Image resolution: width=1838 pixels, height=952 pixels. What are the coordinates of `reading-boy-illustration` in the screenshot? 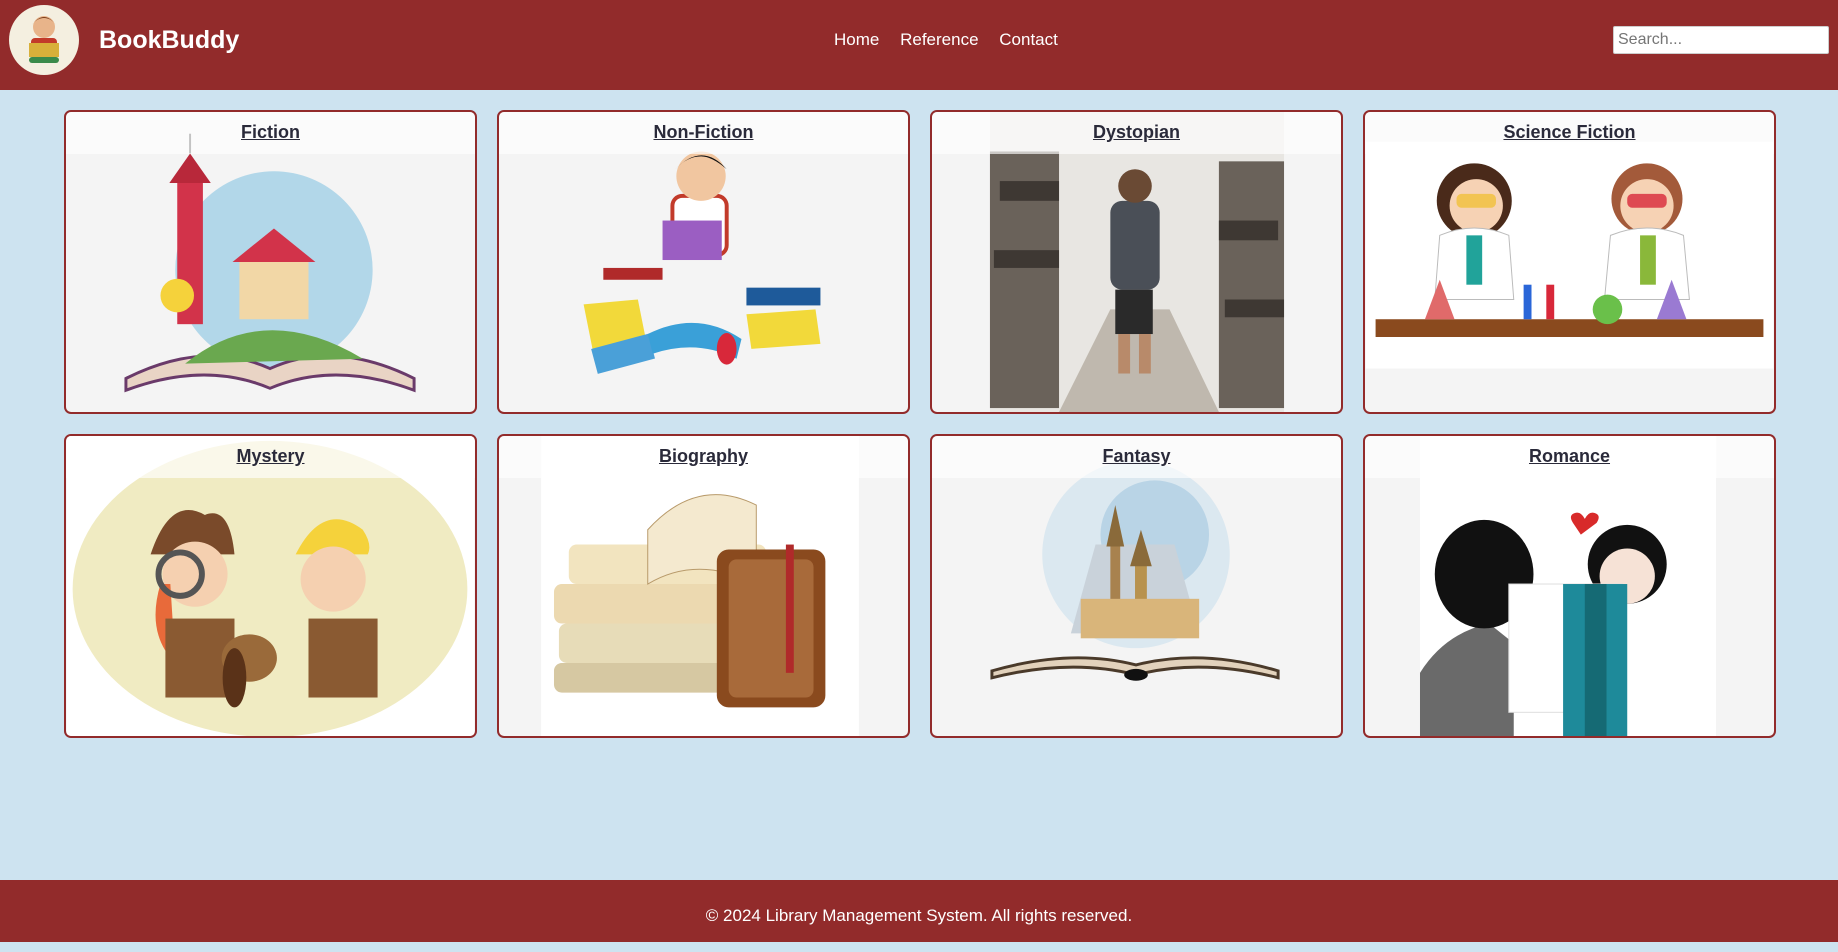 It's located at (702, 262).